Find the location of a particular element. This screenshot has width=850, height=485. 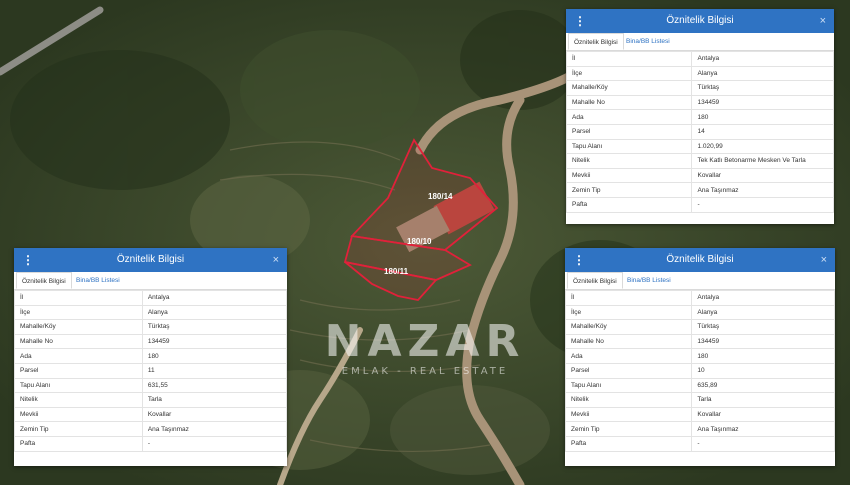

table-row: İlçe Alanya is located at coordinates (699, 73).